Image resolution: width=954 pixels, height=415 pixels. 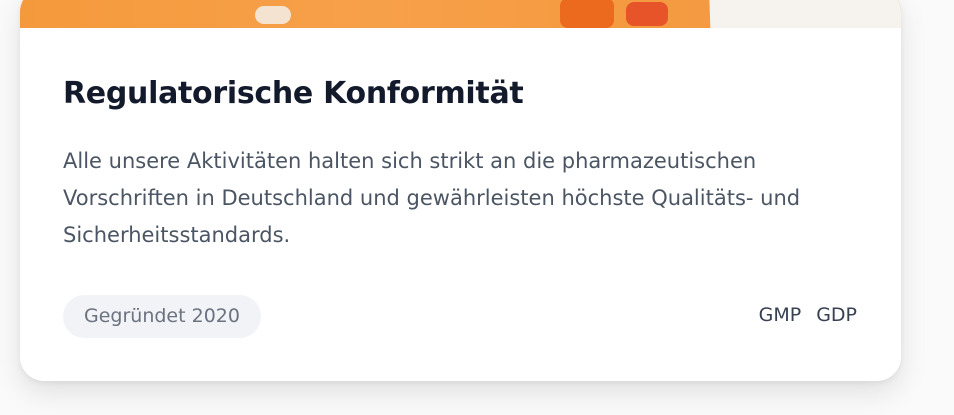 What do you see at coordinates (273, 15) in the screenshot?
I see `pill-shape` at bounding box center [273, 15].